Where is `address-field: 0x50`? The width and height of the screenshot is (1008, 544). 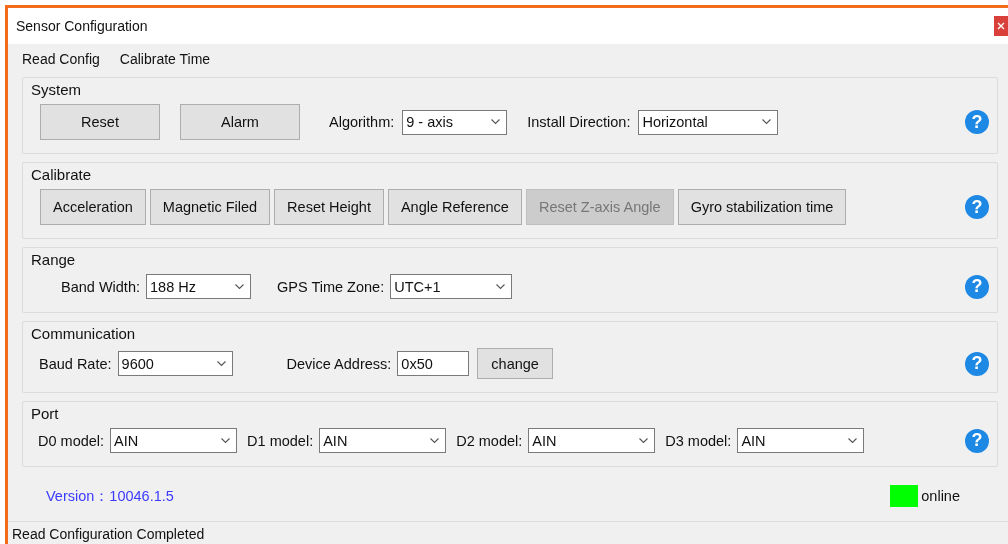
address-field: 0x50 is located at coordinates (433, 363).